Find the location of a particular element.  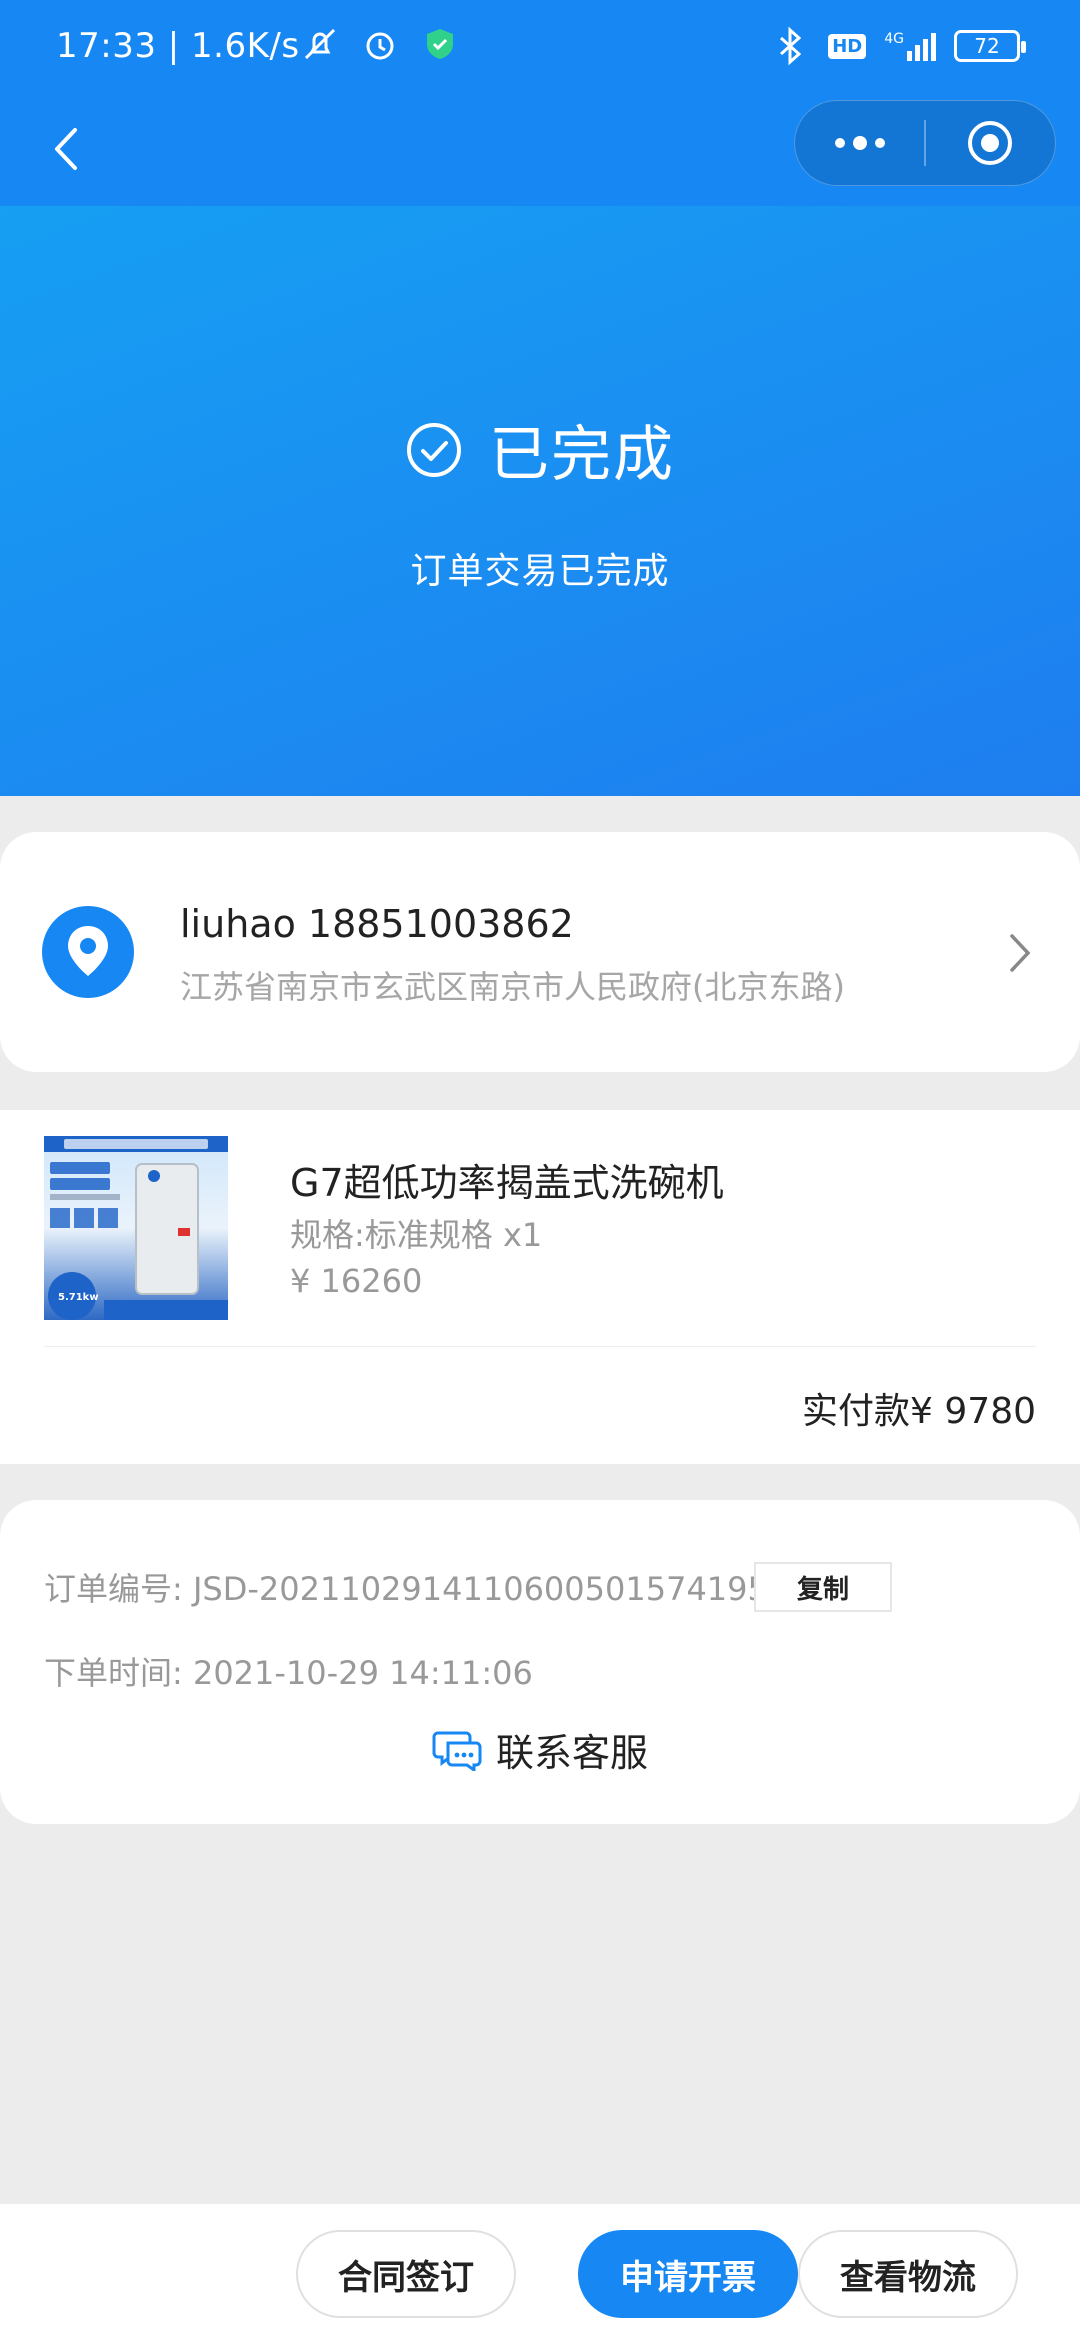

nav-bar is located at coordinates (540, 151).